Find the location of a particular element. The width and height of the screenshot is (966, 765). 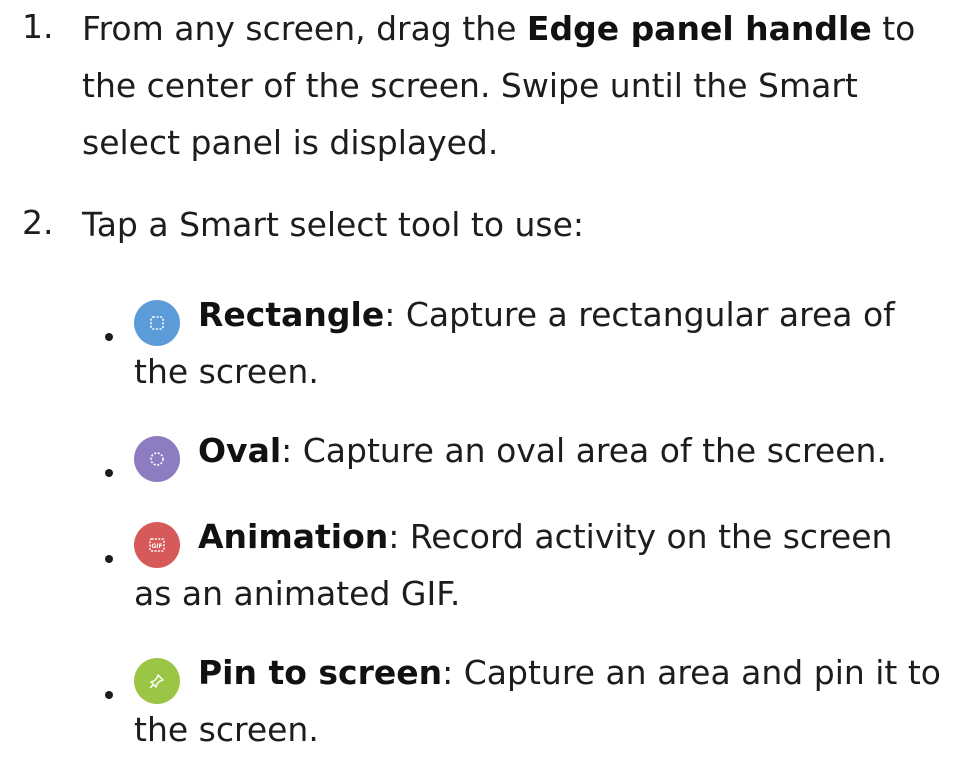

tool-animation-desc: : Record activity on the screen is located at coordinates (640, 536).